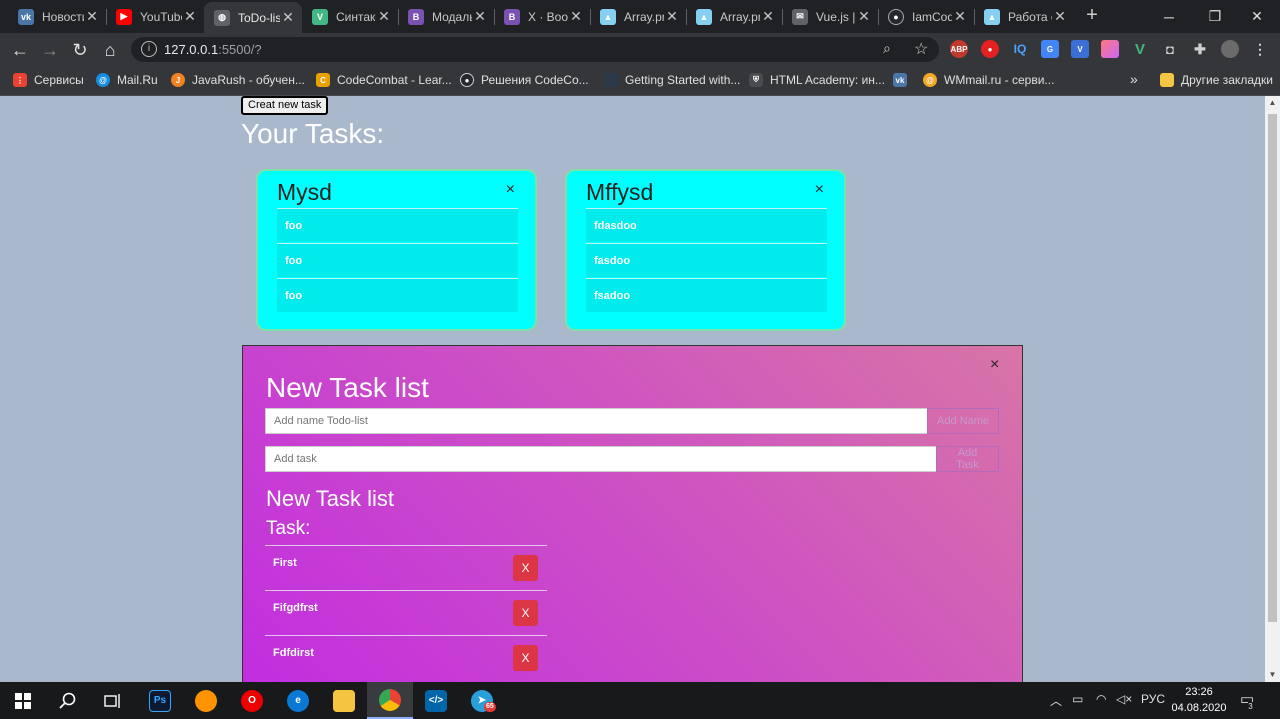 The height and width of the screenshot is (719, 1280). What do you see at coordinates (1092, 16) in the screenshot?
I see `new-tab-button: +` at bounding box center [1092, 16].